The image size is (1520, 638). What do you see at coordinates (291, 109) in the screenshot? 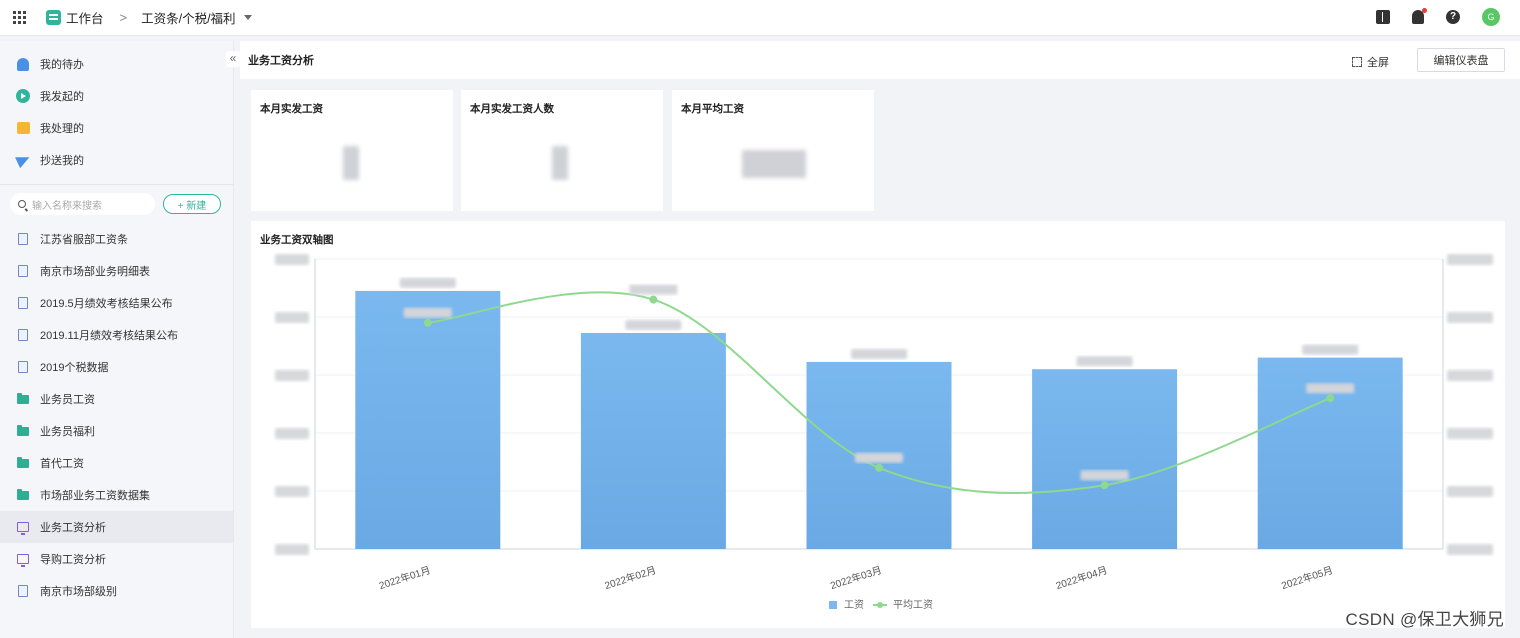
I see `kpi-label: 本月实发工资` at bounding box center [291, 109].